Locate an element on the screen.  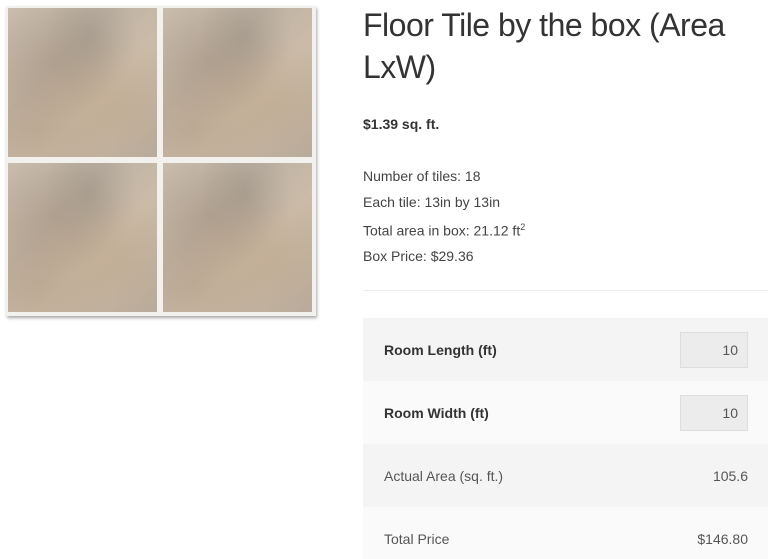
total-price-label: Total Price is located at coordinates (417, 538).